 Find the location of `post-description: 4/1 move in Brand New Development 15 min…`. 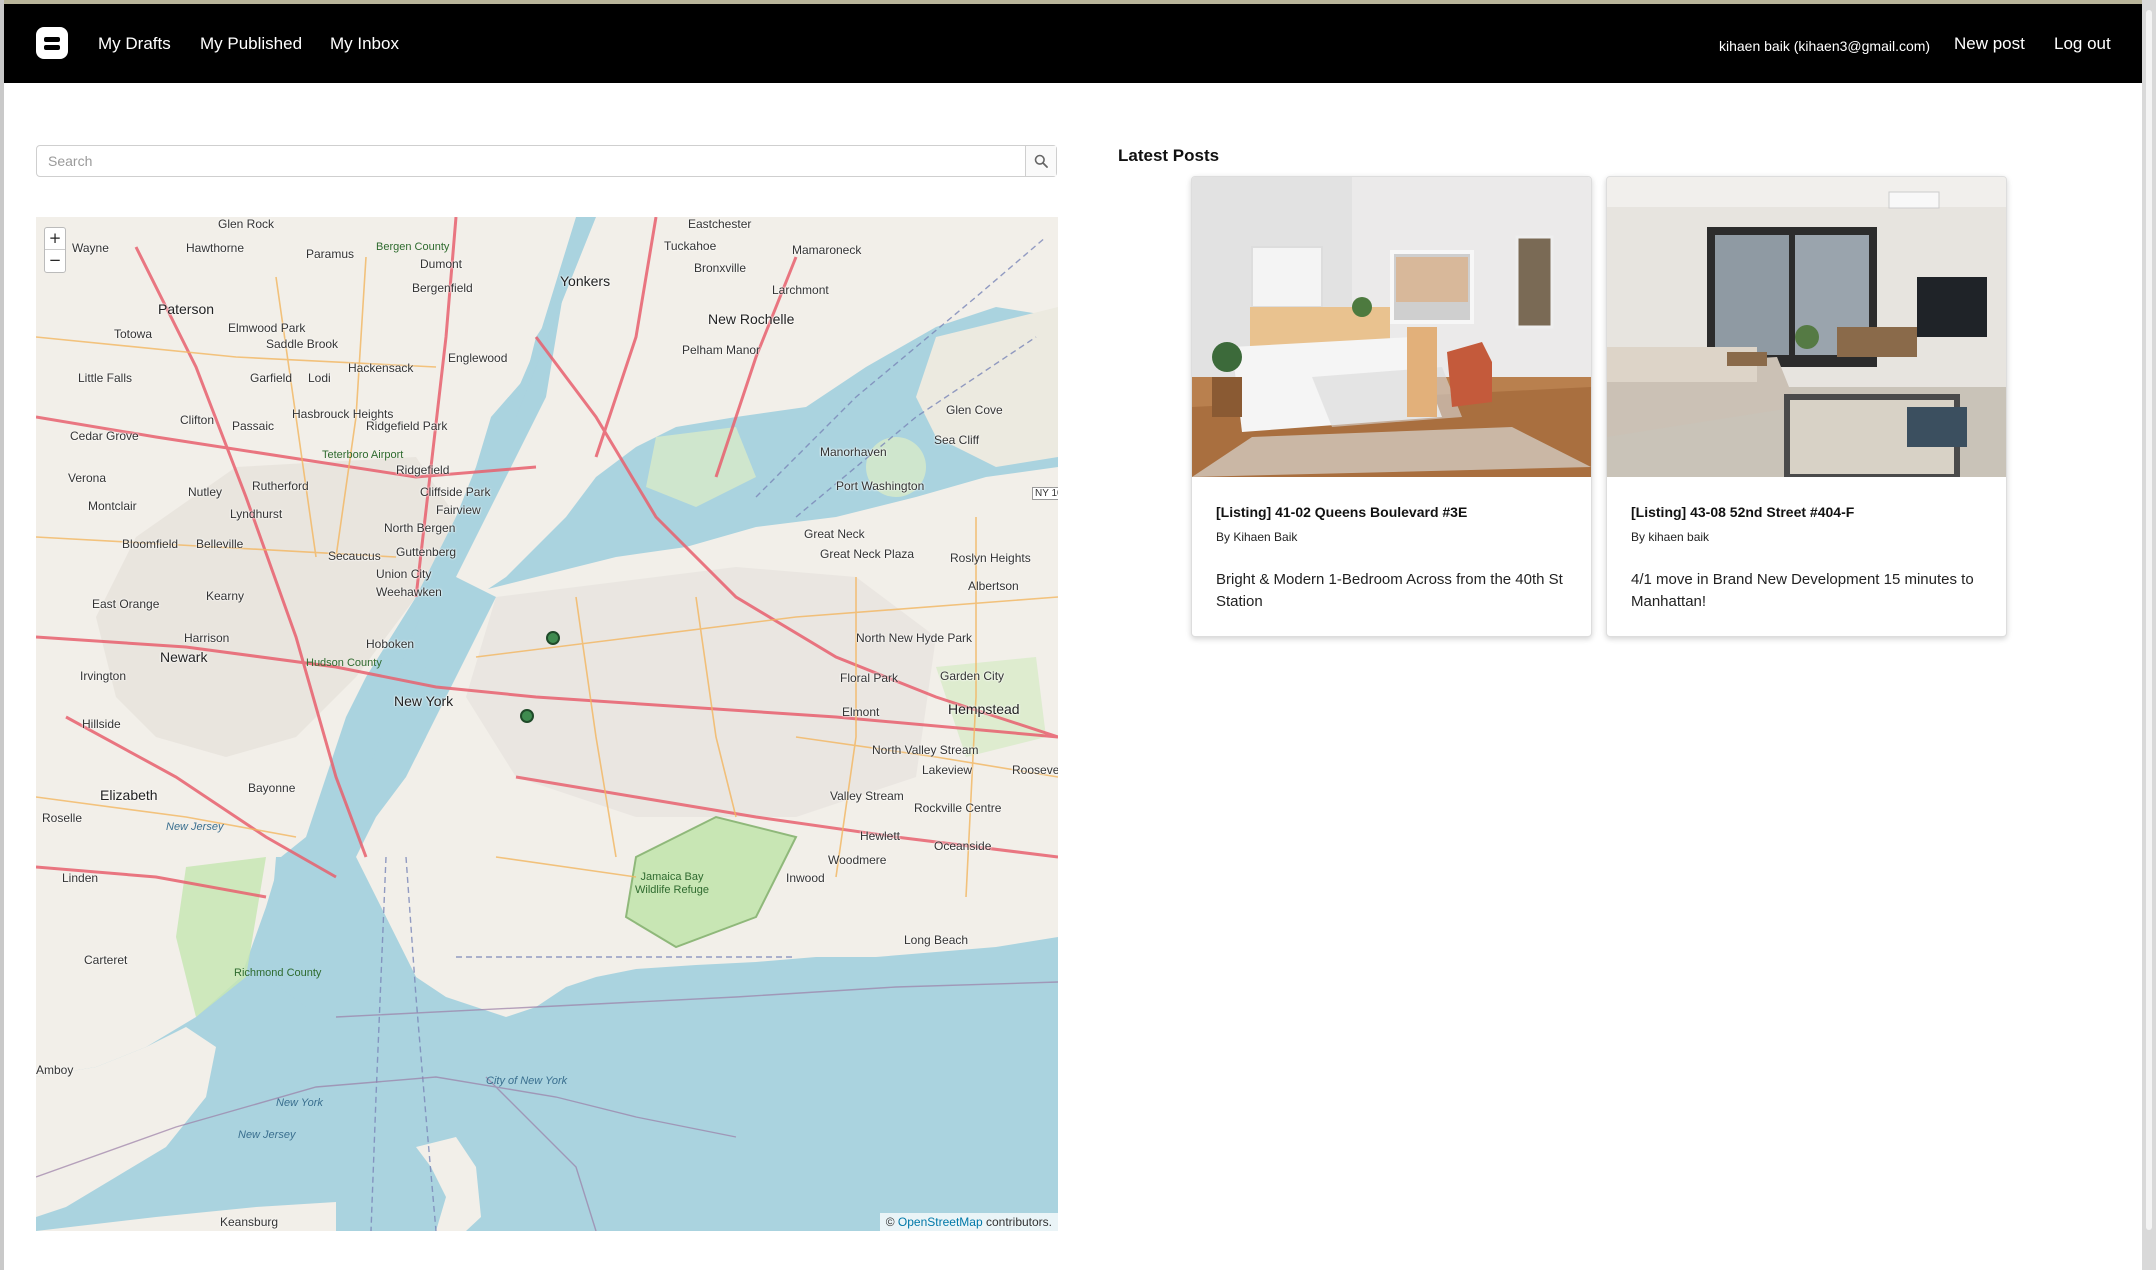

post-description: 4/1 move in Brand New Development 15 min… is located at coordinates (1802, 590).